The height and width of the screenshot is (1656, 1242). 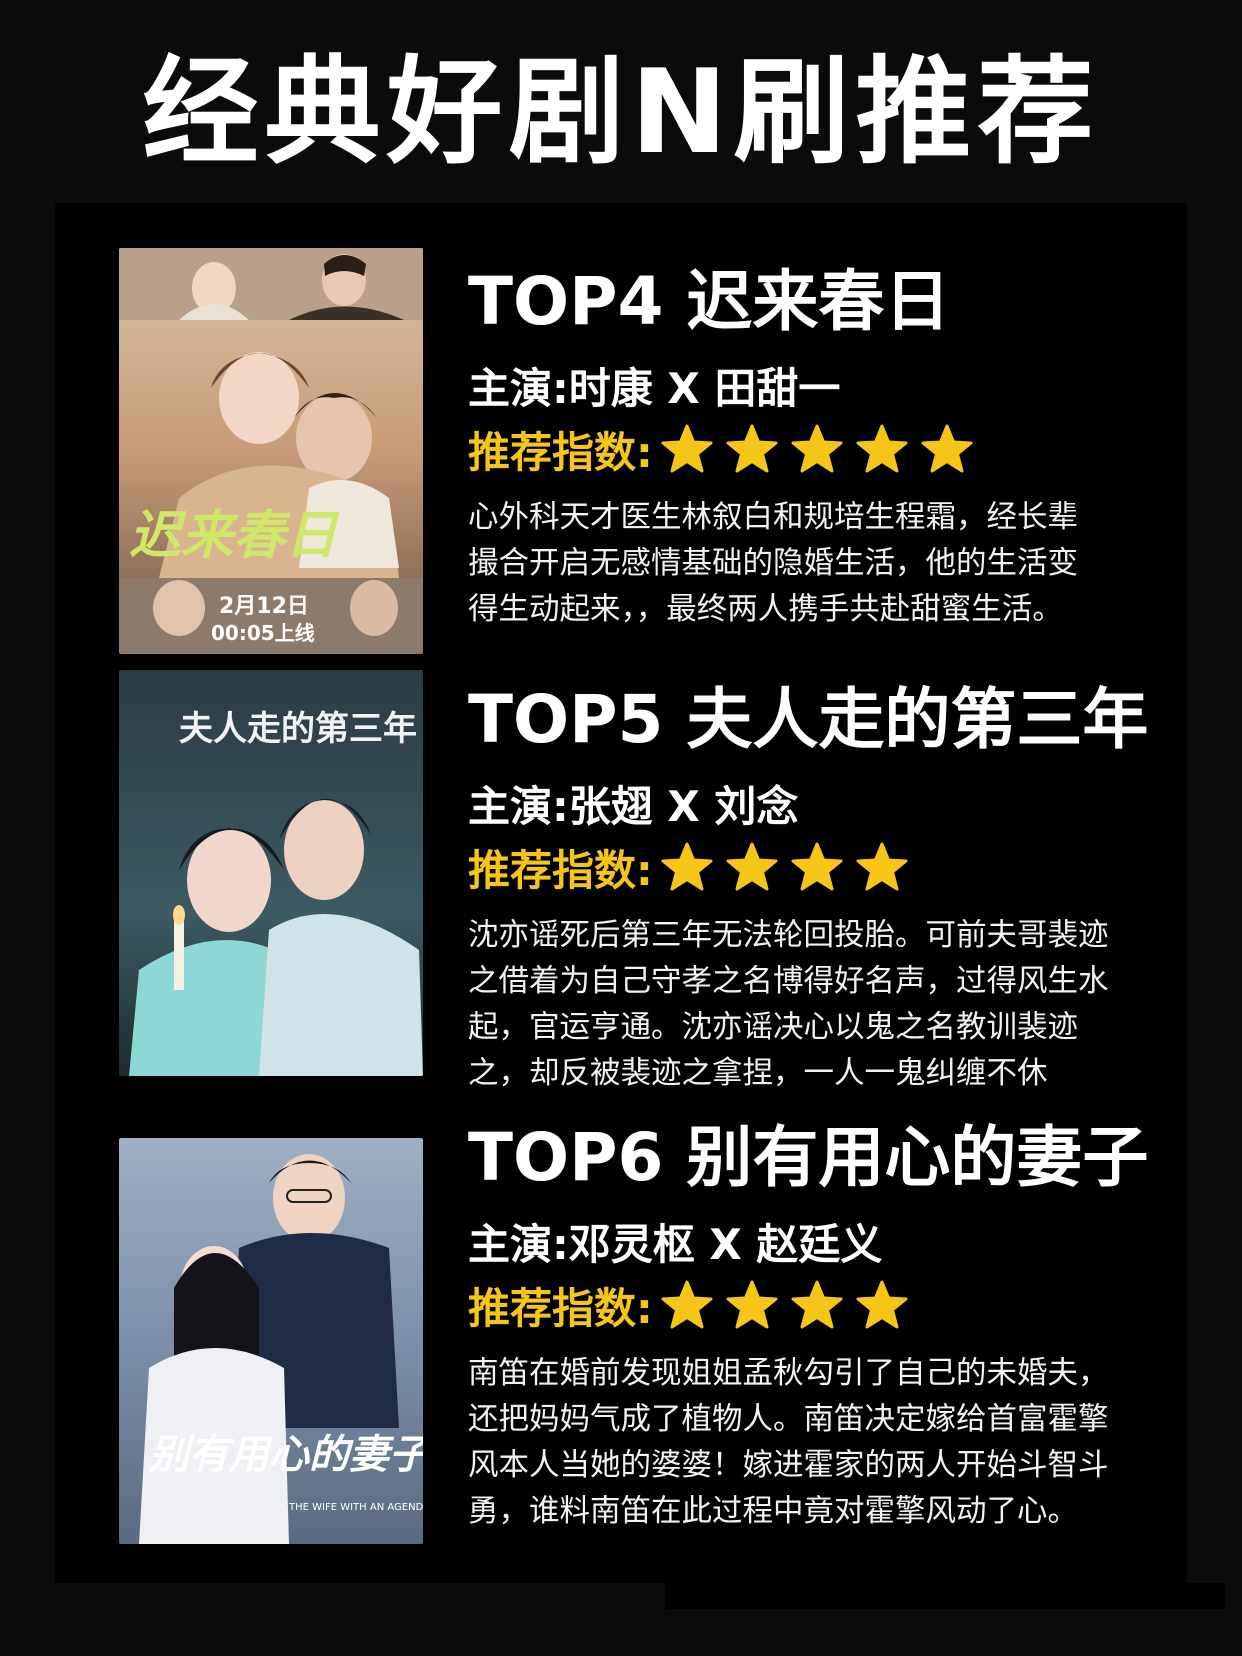 What do you see at coordinates (788, 1373) in the screenshot?
I see `description-line: 南笛在婚前发现姐姐孟秋勾引了自己的未婚夫，` at bounding box center [788, 1373].